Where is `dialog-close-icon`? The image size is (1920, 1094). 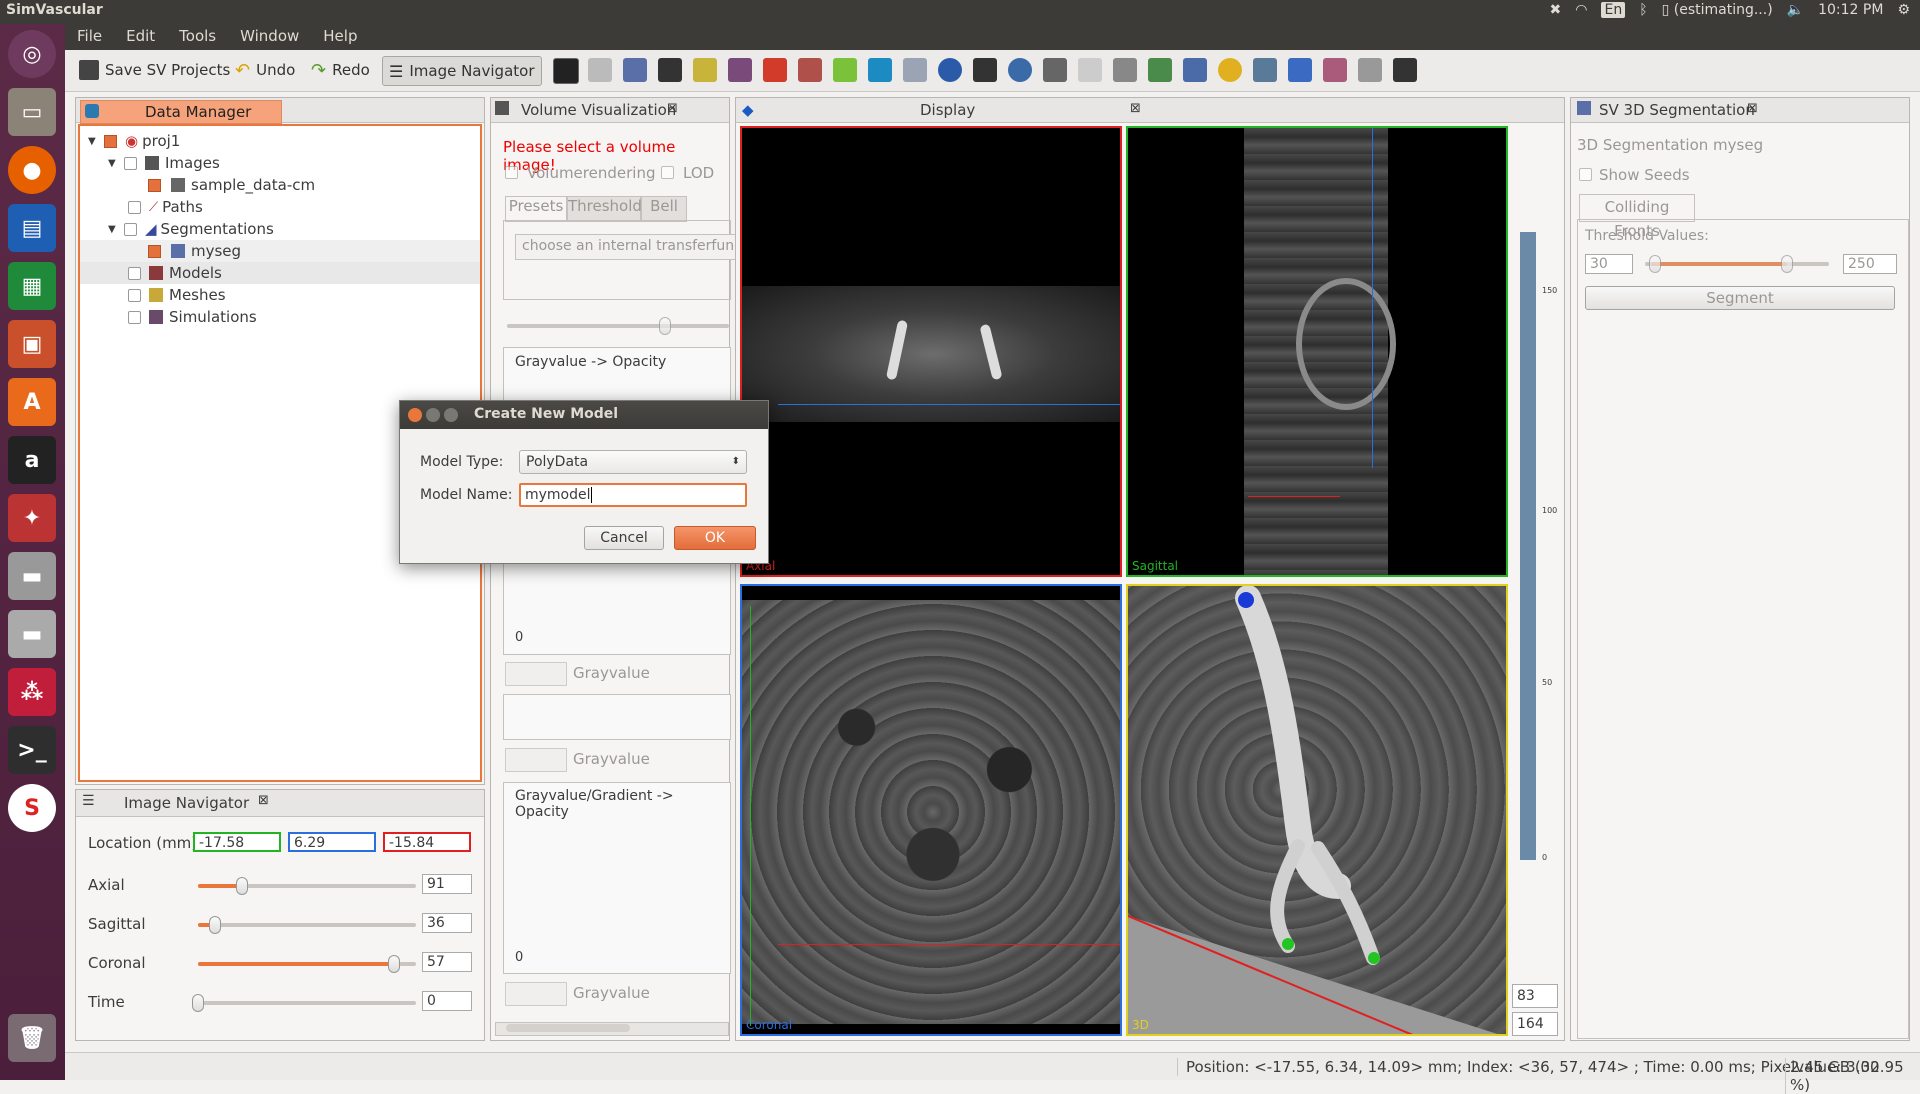
dialog-close-icon is located at coordinates (415, 415).